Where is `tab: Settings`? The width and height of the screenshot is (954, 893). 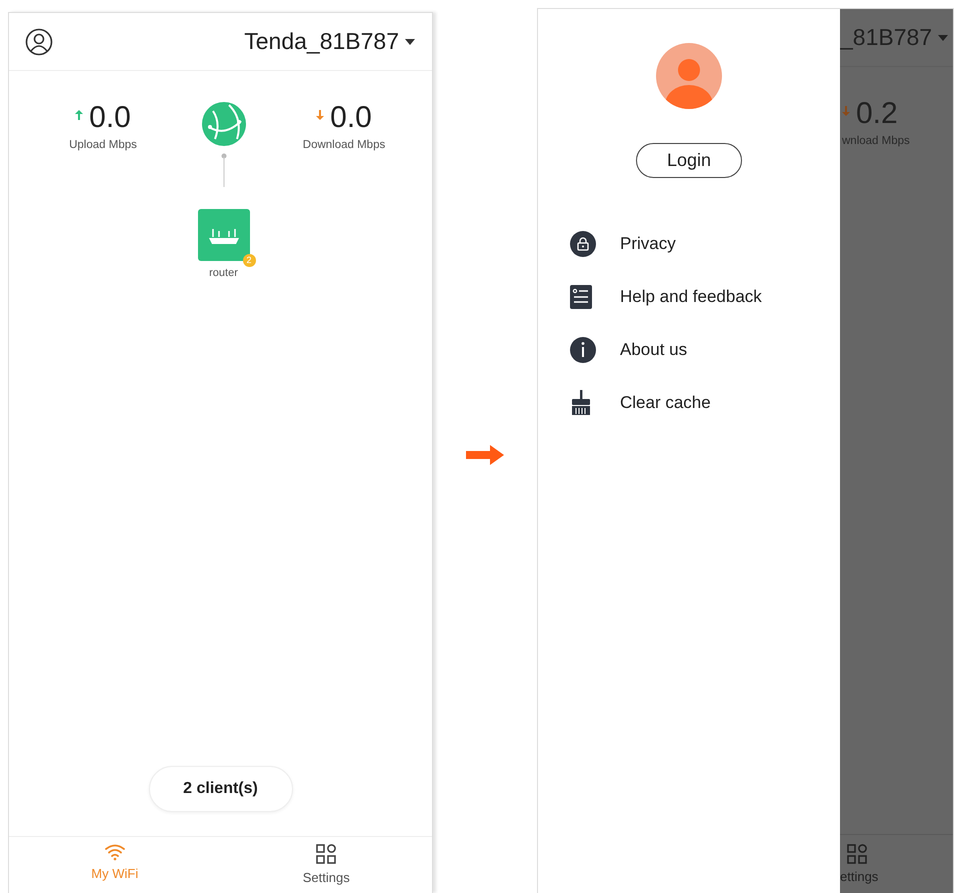 tab: Settings is located at coordinates (326, 865).